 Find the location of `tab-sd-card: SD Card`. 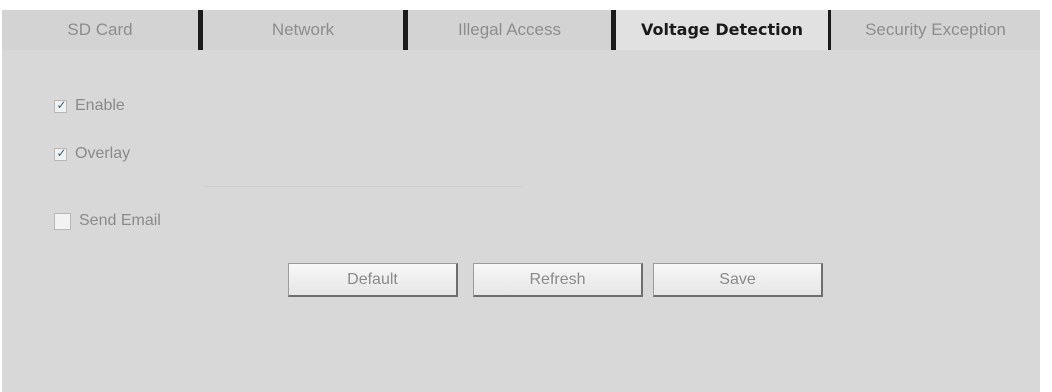

tab-sd-card: SD Card is located at coordinates (100, 30).